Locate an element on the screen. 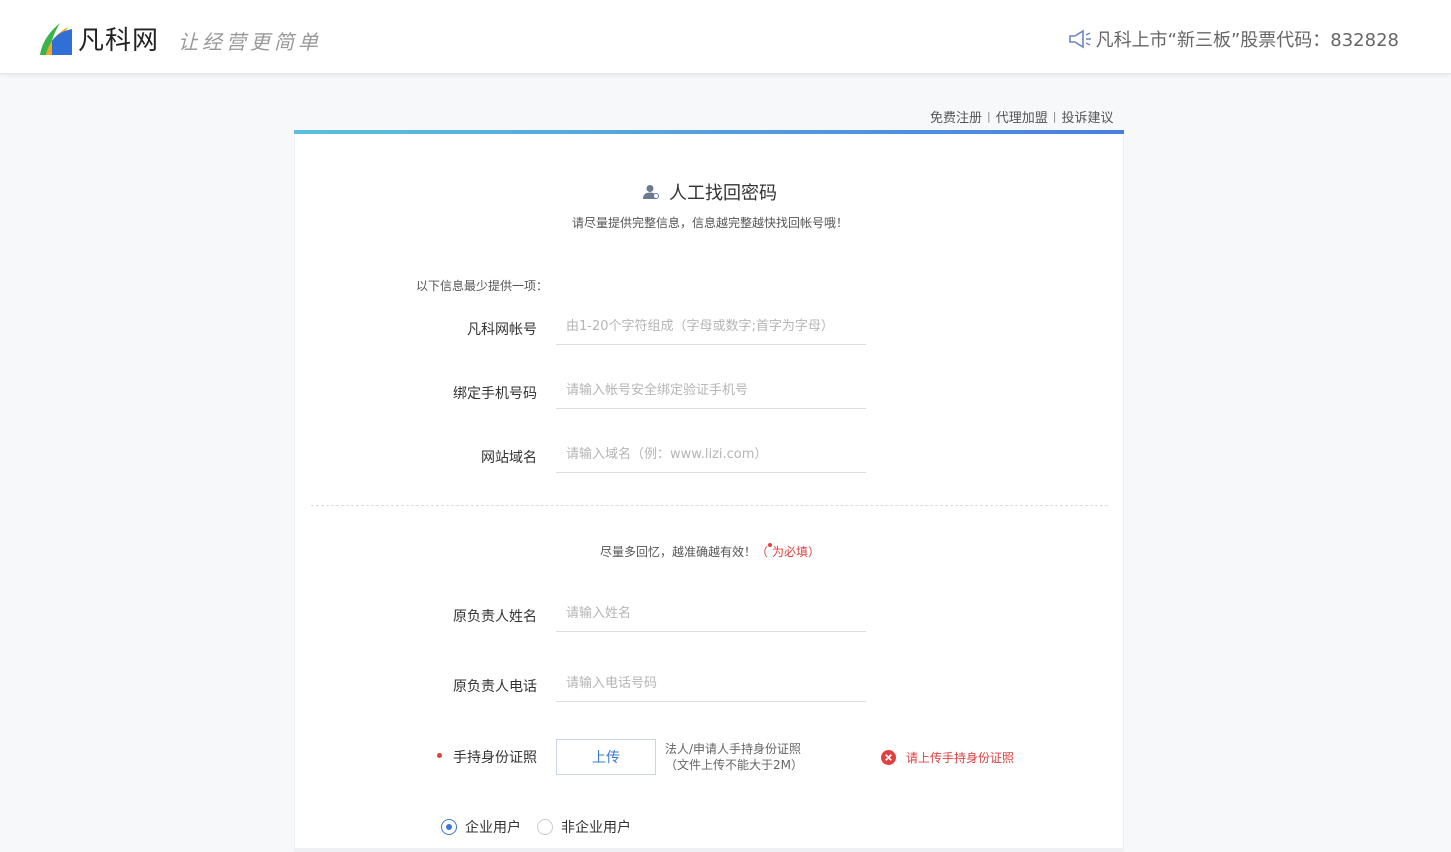 This screenshot has height=852, width=1451. required-dot is located at coordinates (439, 755).